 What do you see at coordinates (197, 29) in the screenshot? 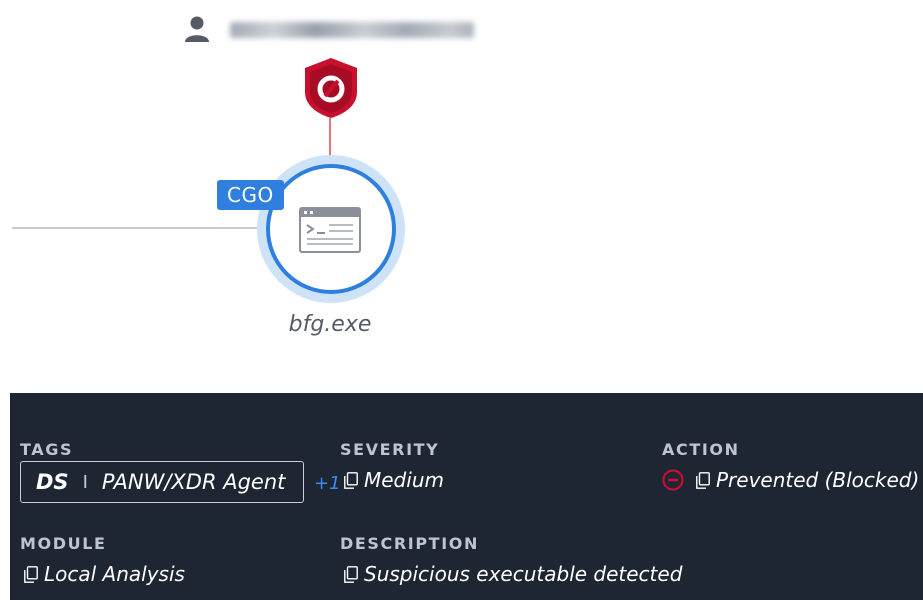
I see `user-icon` at bounding box center [197, 29].